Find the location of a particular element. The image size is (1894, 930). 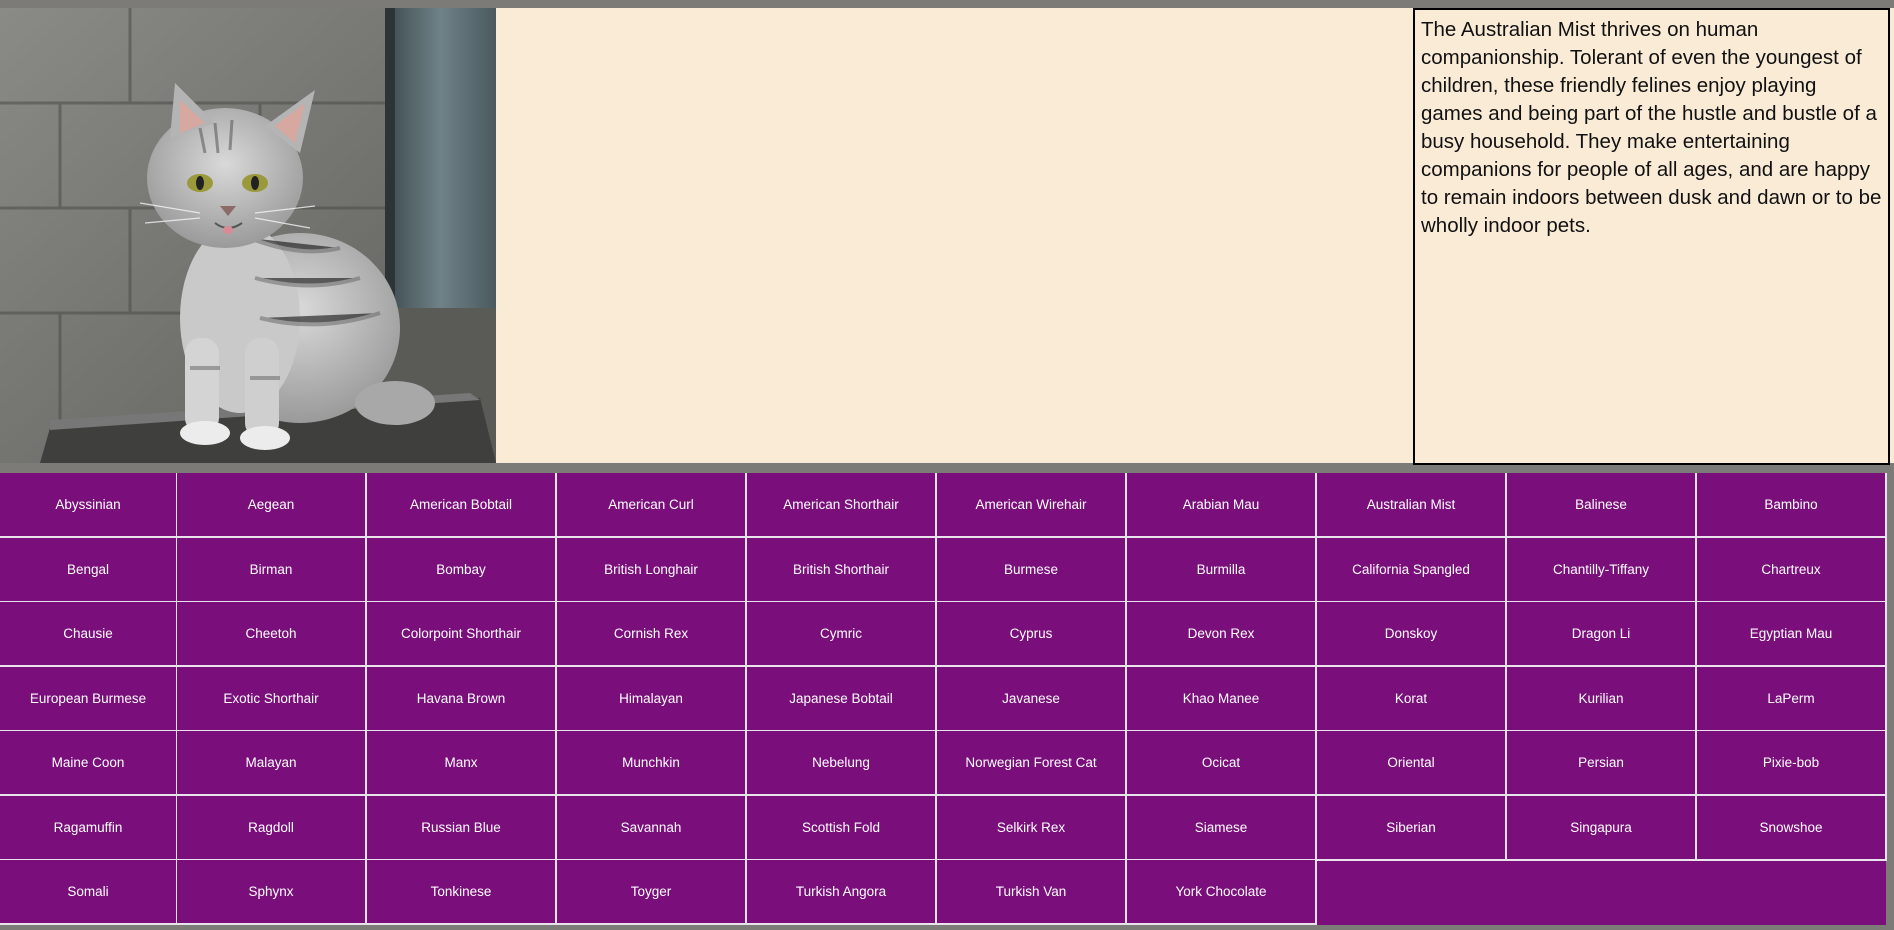

breed-button-california-spangled: California Spangled is located at coordinates (1412, 570).